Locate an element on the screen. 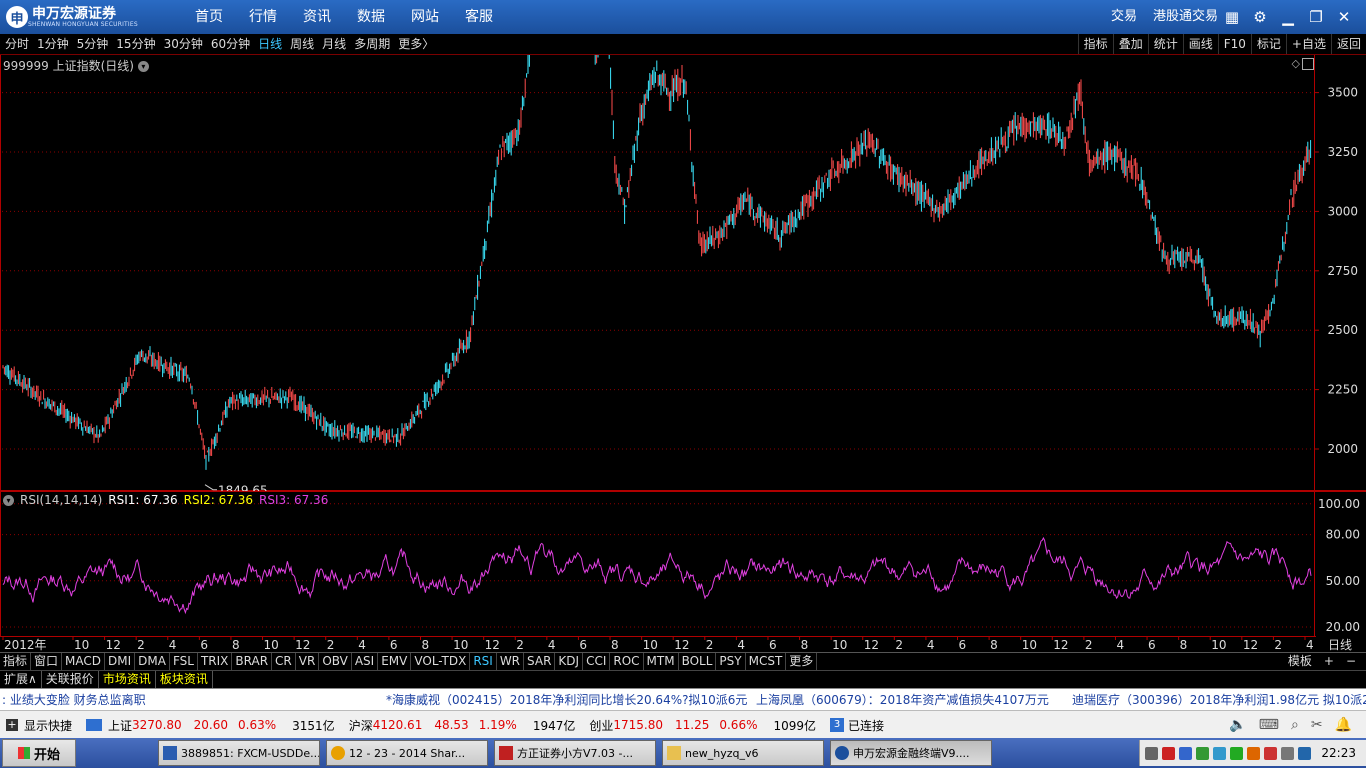  indicator-tab: 指标 is located at coordinates (16, 661).